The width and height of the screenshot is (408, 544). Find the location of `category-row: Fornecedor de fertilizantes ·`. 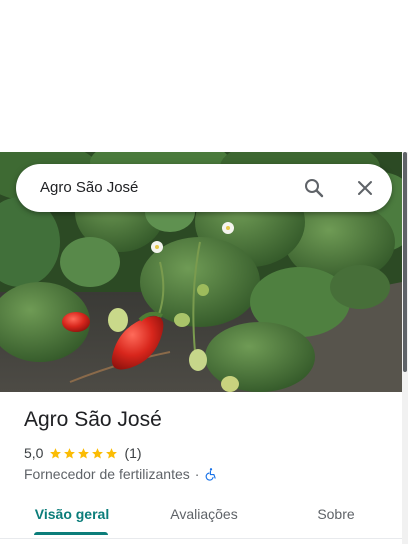

category-row: Fornecedor de fertilizantes · is located at coordinates (121, 474).